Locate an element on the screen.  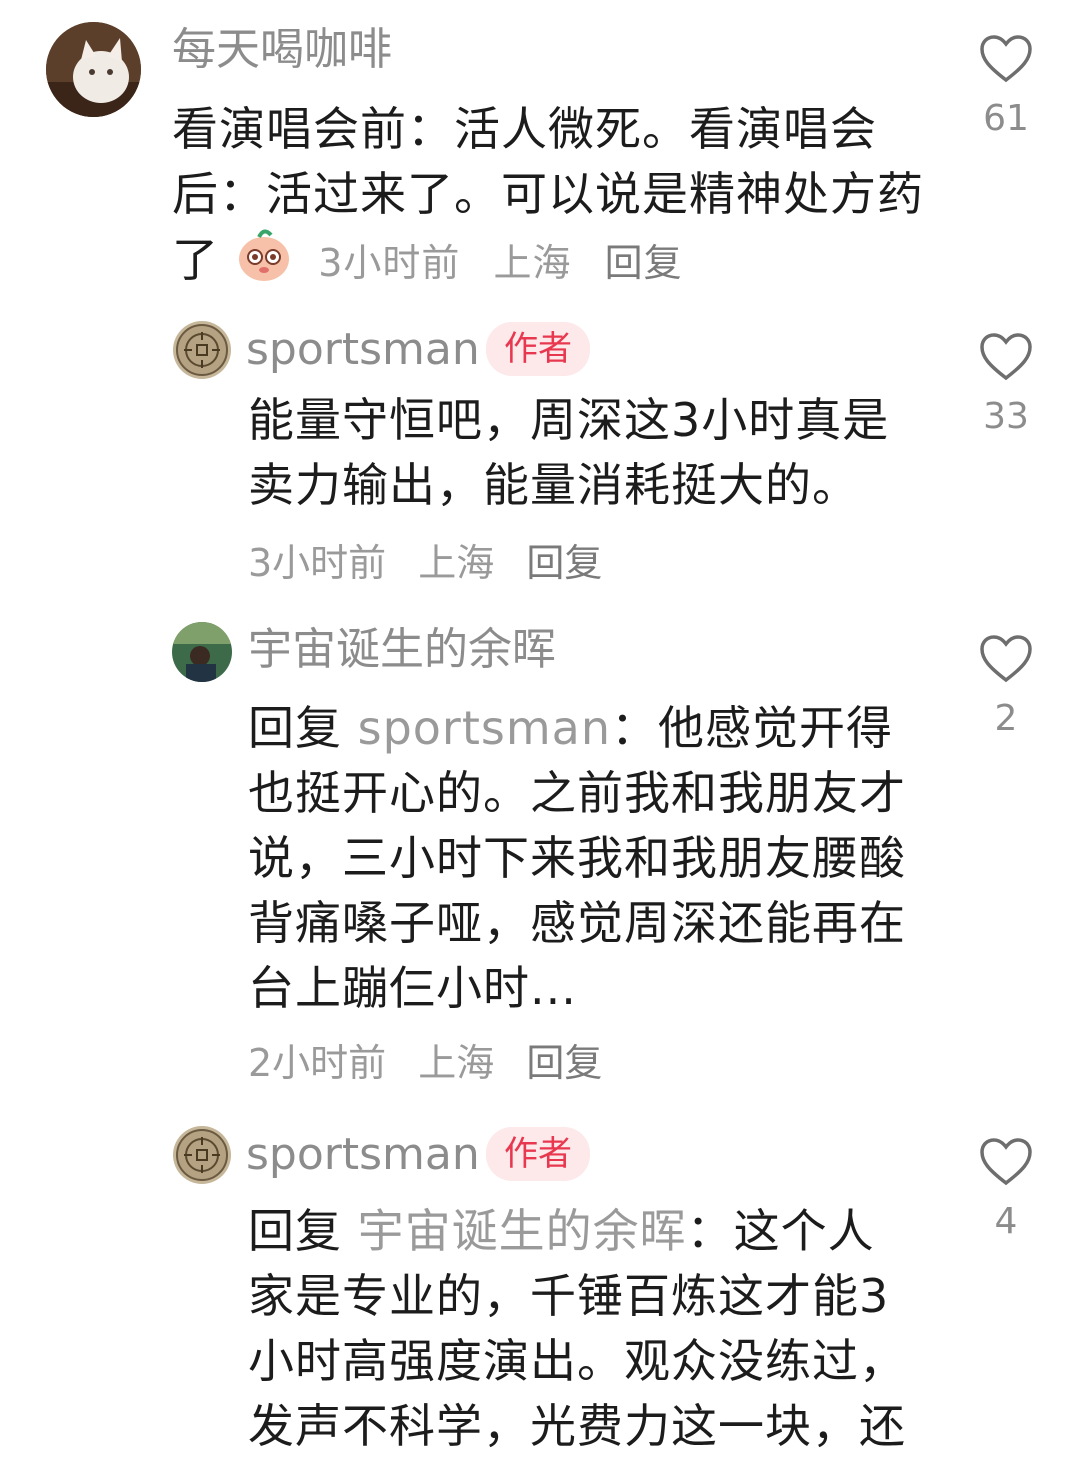
comment-text: 能量守恒吧，周深这3小时真是卖力输出，能量消耗挺大的。 is located at coordinates (569, 452).